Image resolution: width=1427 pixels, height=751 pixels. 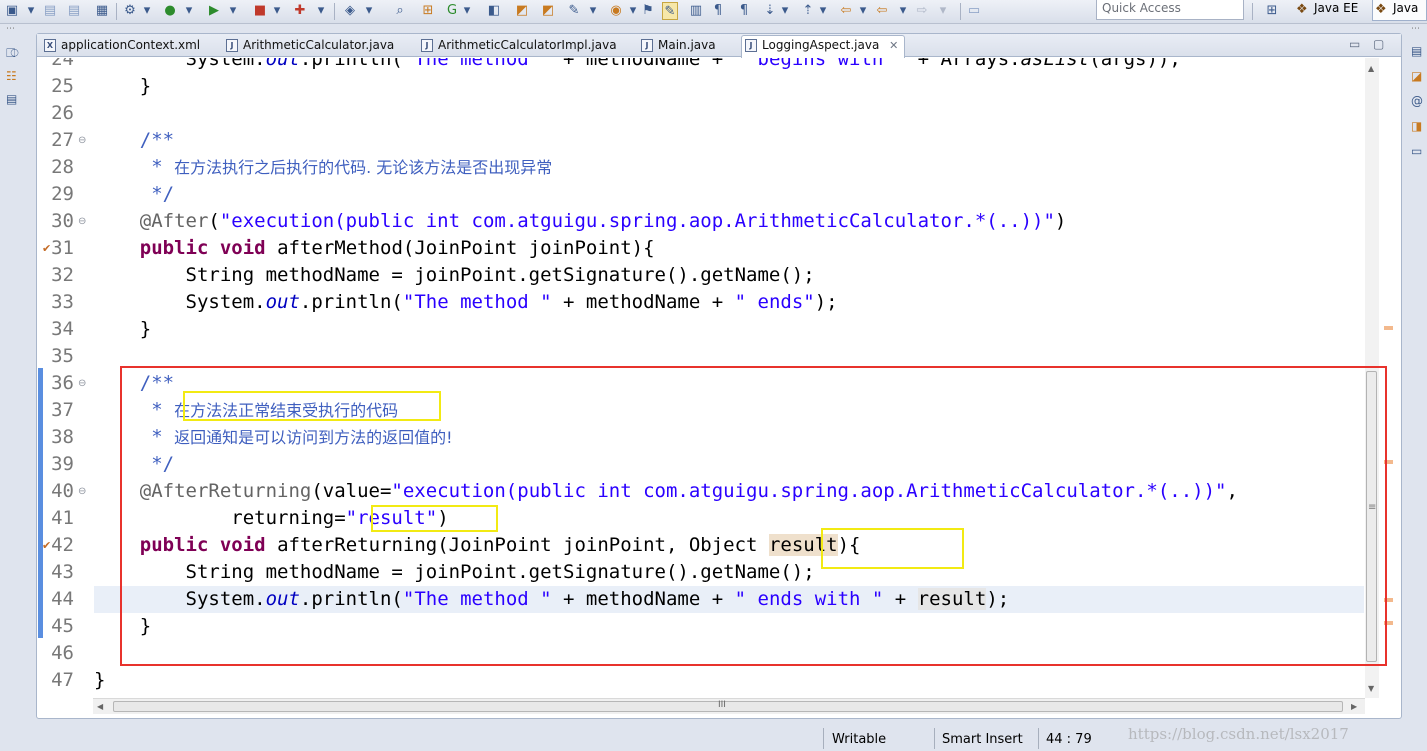 What do you see at coordinates (808, 11) in the screenshot?
I see `annotation-prev-icon: ⇡` at bounding box center [808, 11].